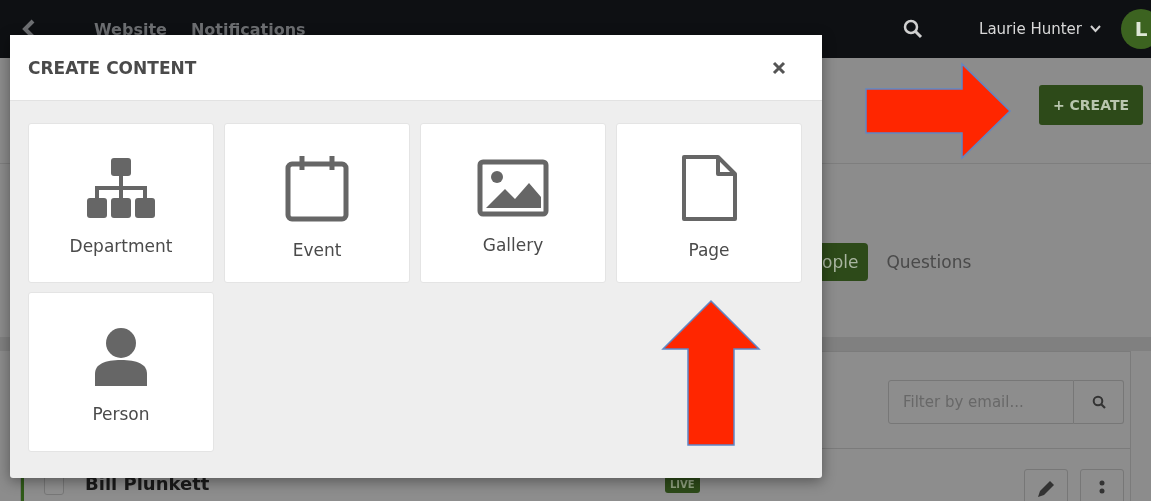 The width and height of the screenshot is (1151, 501). Describe the element at coordinates (938, 111) in the screenshot. I see `right-arrow-icon` at that location.